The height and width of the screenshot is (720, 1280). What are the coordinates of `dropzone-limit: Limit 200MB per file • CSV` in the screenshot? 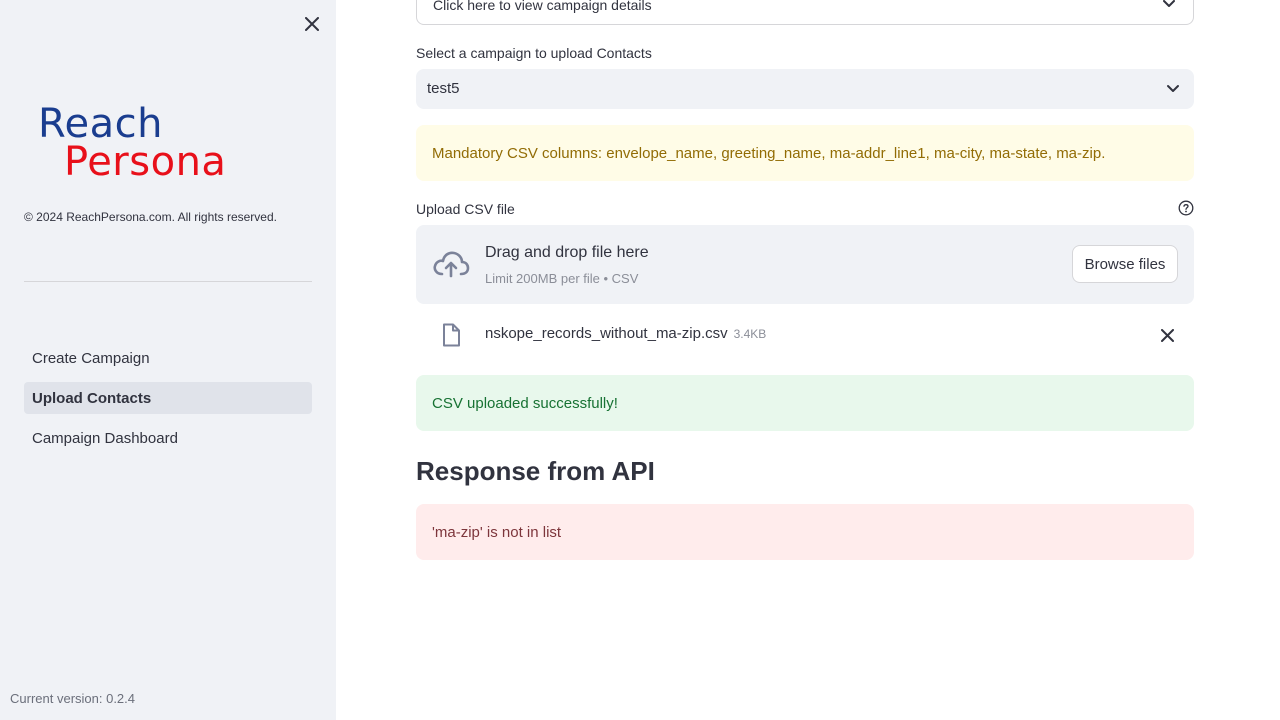 It's located at (562, 278).